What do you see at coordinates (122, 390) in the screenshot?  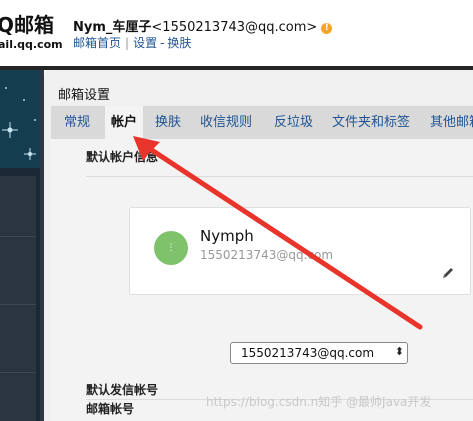 I see `section-title-default-sender: 默认发信帐号` at bounding box center [122, 390].